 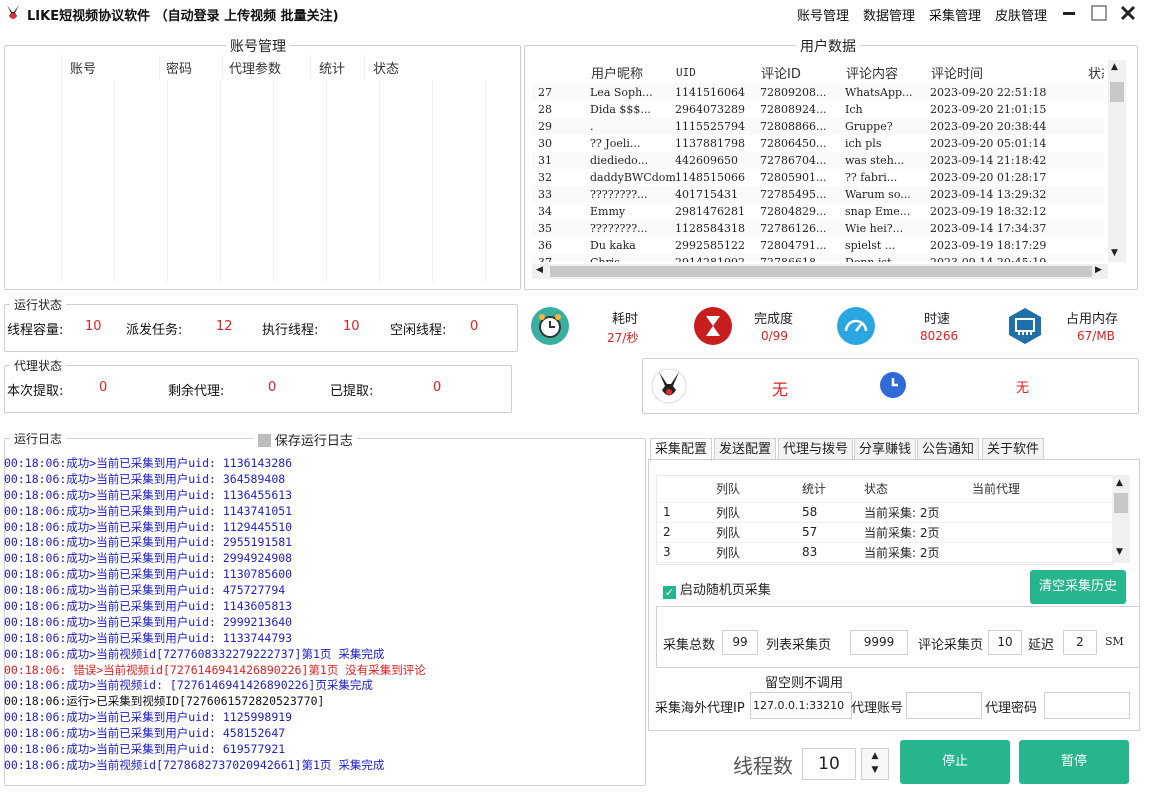 I want to click on proxy-password-label: 代理密码, so click(x=1011, y=708).